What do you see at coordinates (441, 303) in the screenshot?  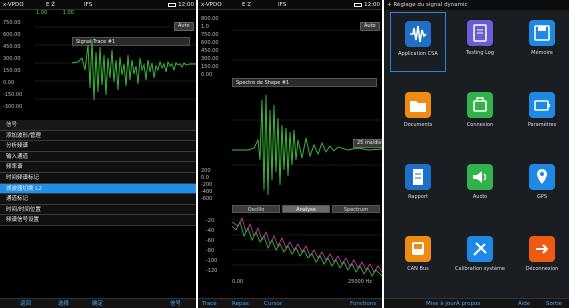 I see `softkey-1: Mise à jour` at bounding box center [441, 303].